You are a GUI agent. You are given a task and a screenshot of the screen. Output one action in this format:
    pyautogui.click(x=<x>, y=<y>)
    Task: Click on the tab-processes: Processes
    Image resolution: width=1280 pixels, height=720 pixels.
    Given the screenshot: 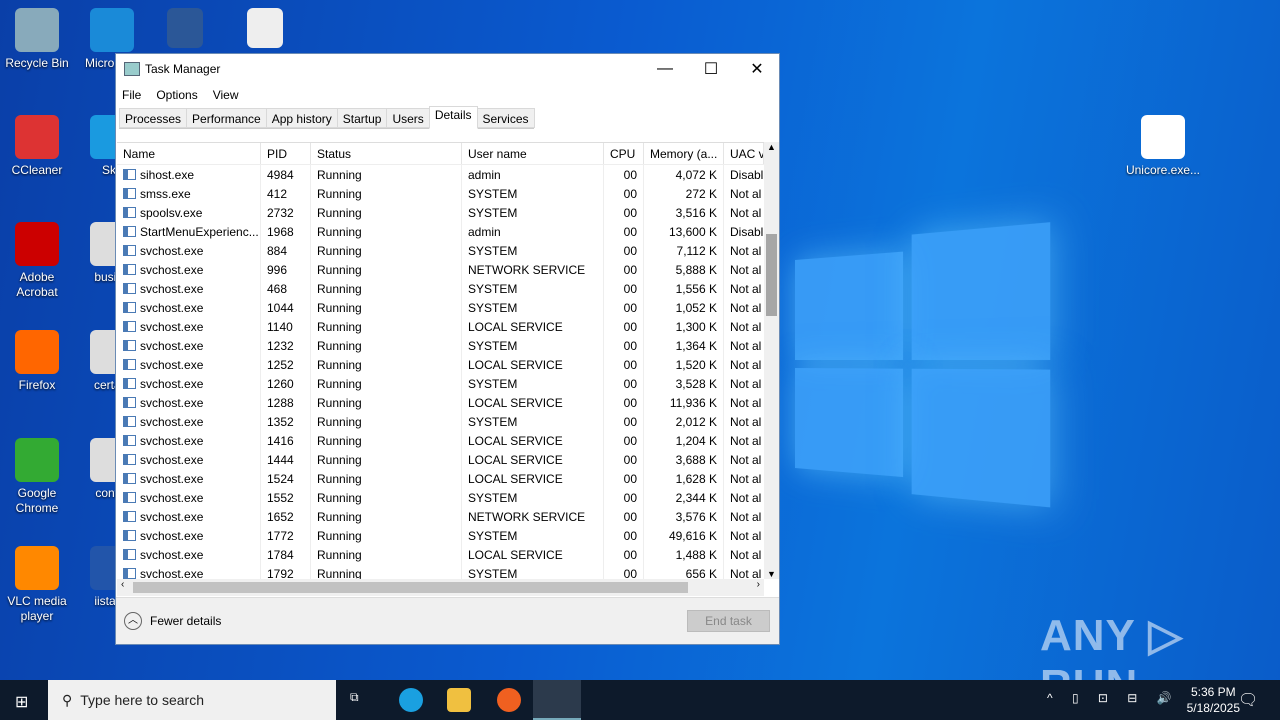 What is the action you would take?
    pyautogui.click(x=153, y=118)
    